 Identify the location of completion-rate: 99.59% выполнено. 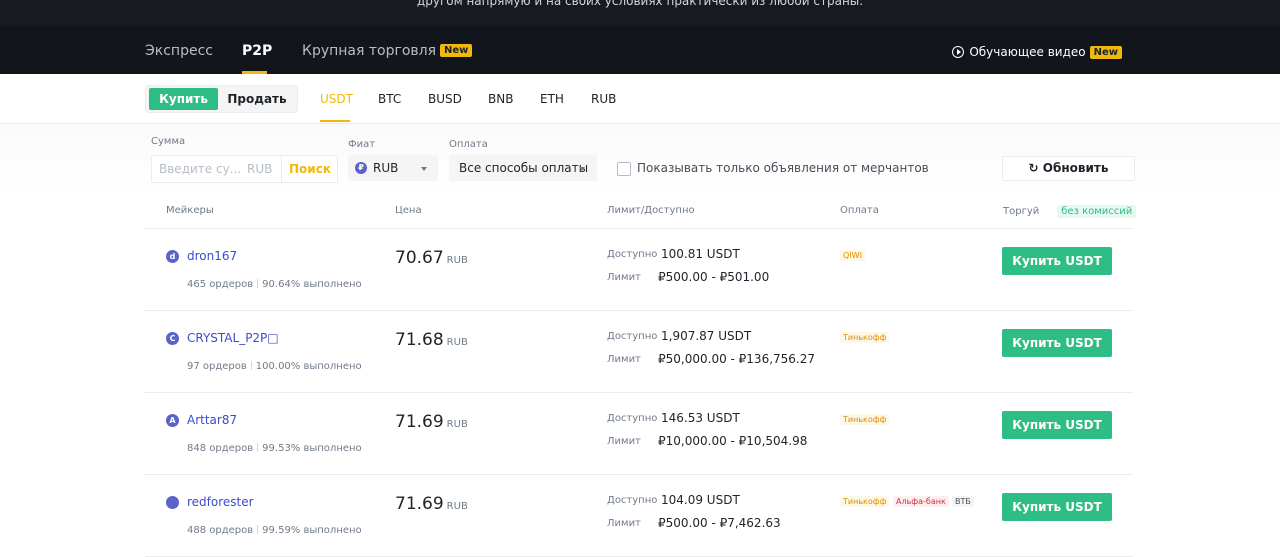
(312, 530).